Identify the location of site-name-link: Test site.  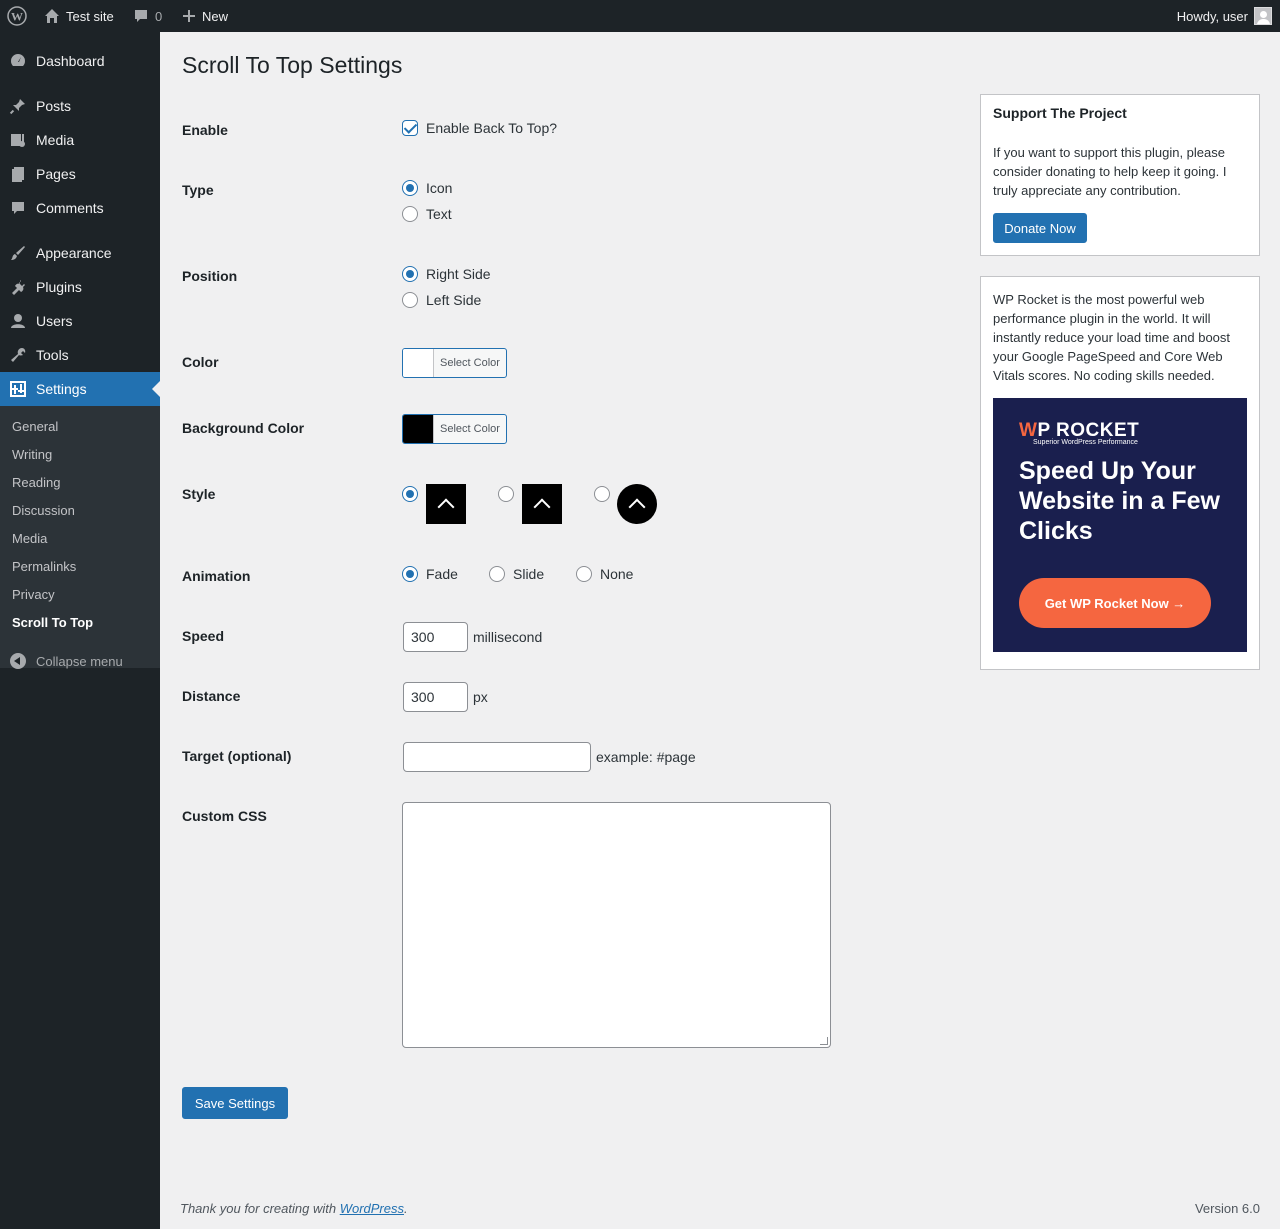
(79, 16).